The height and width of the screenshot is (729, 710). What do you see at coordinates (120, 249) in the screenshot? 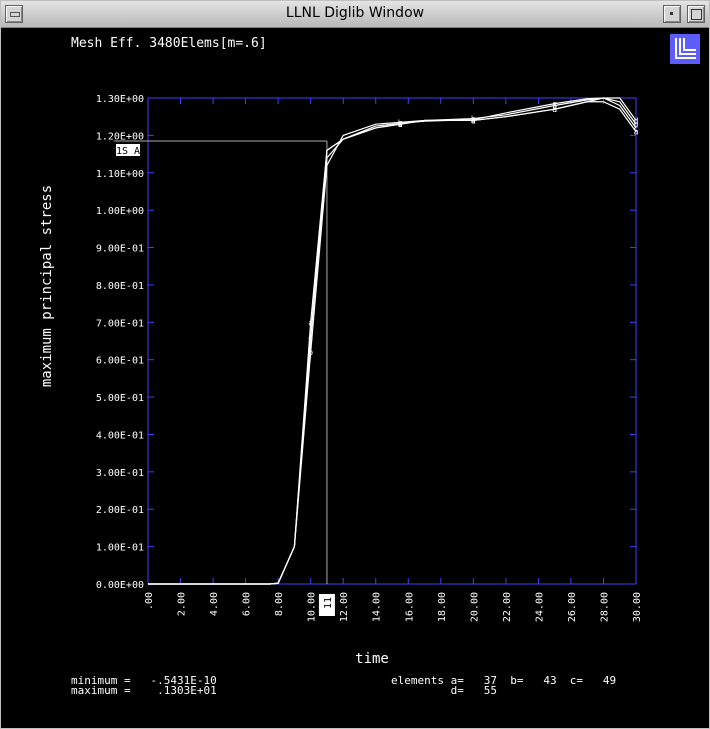
I see `y-tick-label: 9.00E-01` at bounding box center [120, 249].